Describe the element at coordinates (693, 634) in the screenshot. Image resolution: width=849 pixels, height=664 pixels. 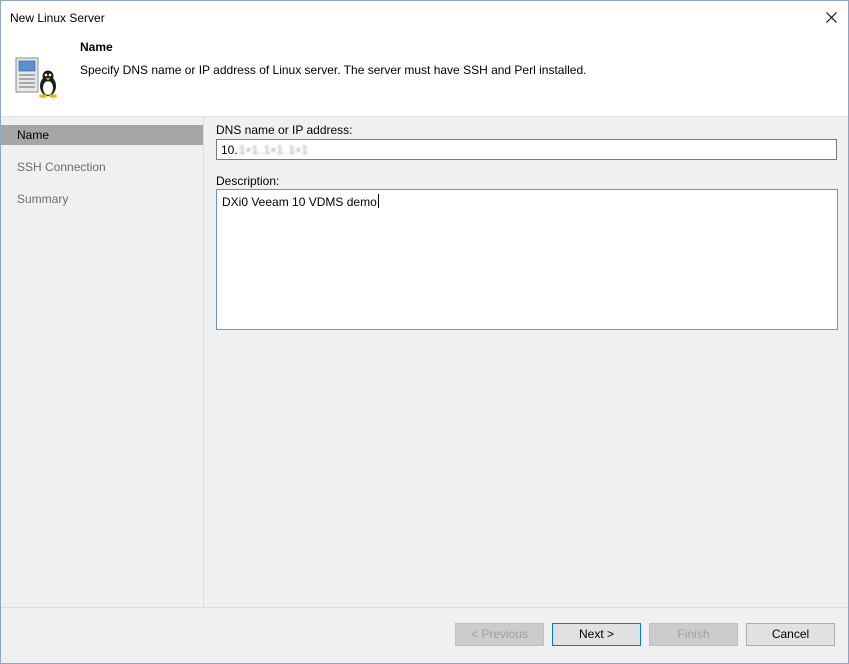
I see `finish-button: Finish` at that location.